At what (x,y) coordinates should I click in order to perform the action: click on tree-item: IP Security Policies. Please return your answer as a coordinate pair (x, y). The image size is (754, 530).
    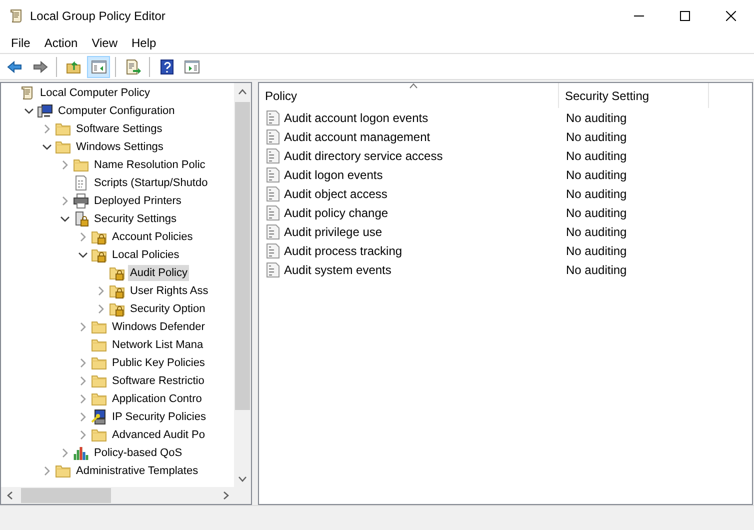
    Looking at the image, I should click on (159, 417).